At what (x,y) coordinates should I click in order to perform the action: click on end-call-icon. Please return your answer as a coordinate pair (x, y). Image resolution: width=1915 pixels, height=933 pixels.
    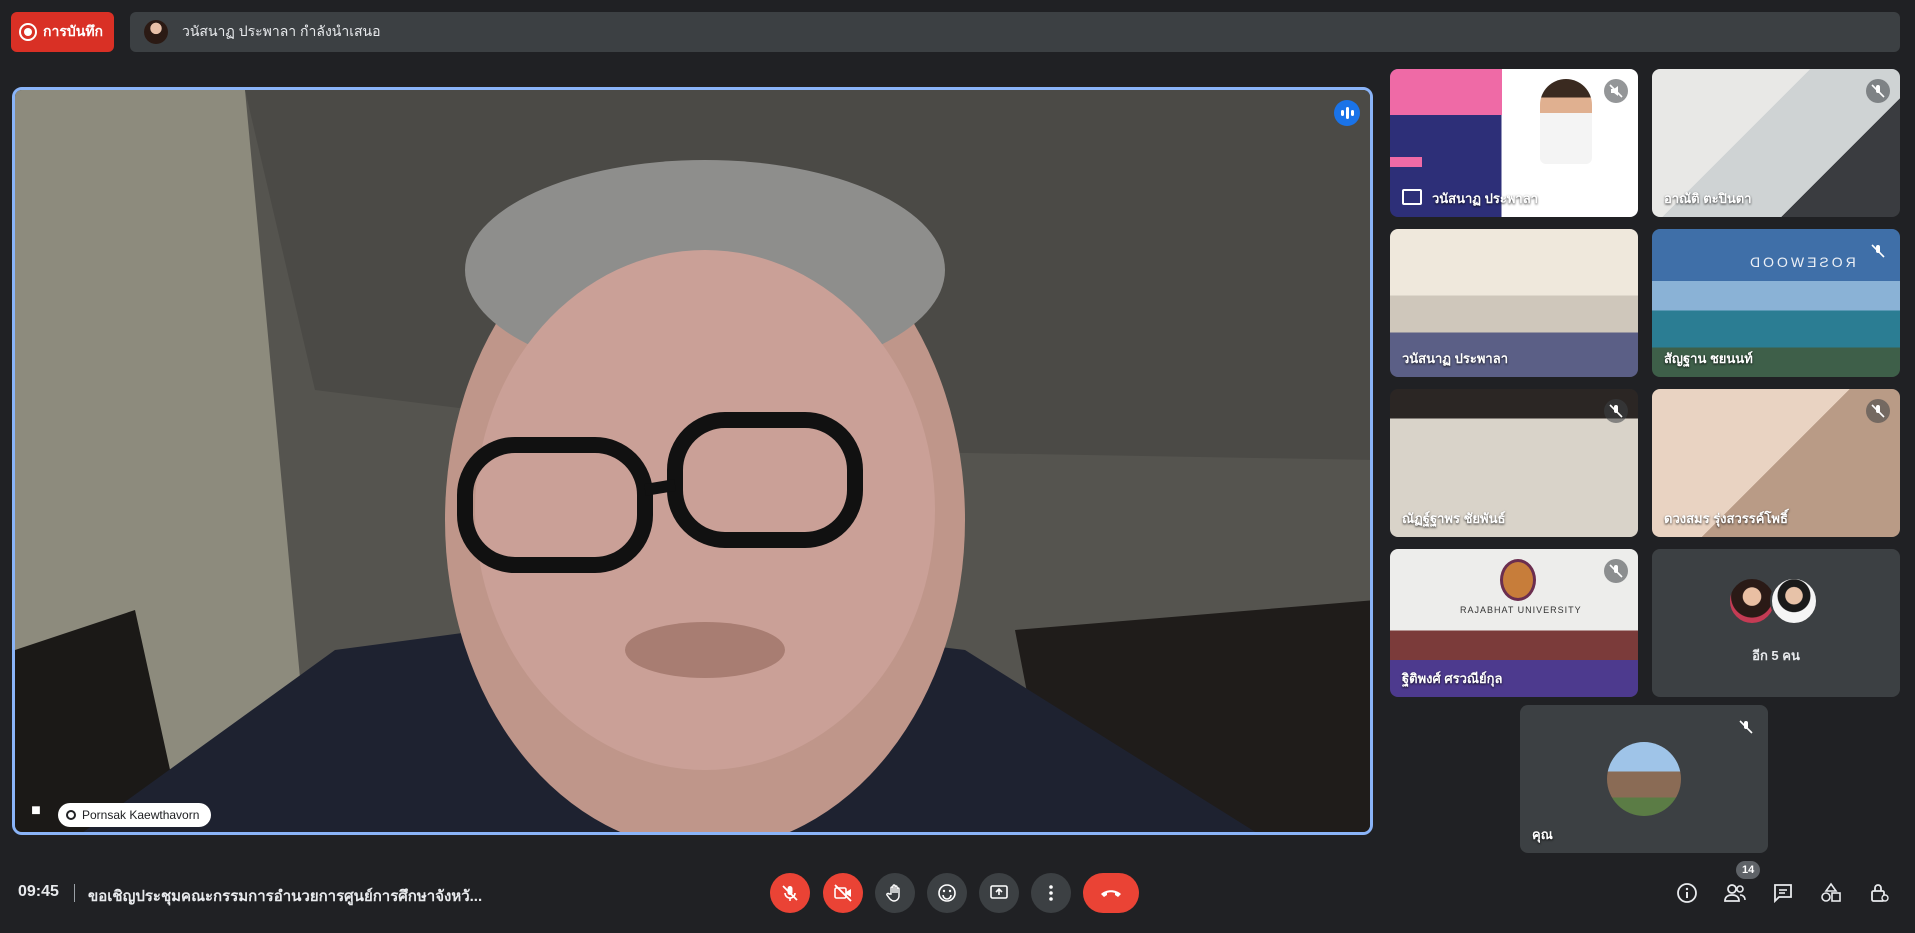
    Looking at the image, I should click on (1111, 893).